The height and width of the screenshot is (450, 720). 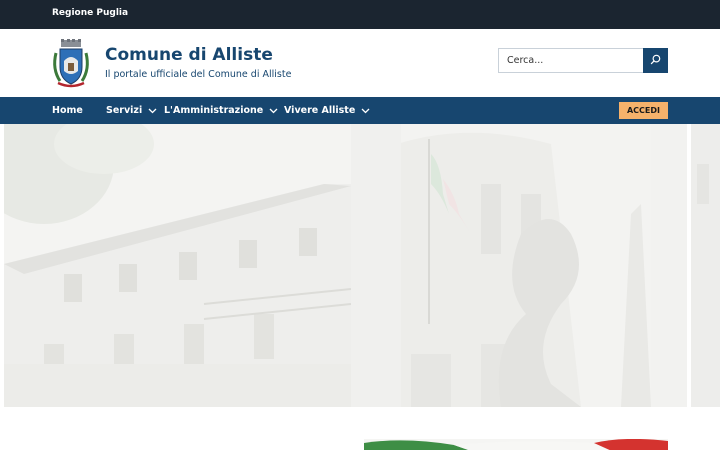 What do you see at coordinates (570, 60) in the screenshot?
I see `search-input` at bounding box center [570, 60].